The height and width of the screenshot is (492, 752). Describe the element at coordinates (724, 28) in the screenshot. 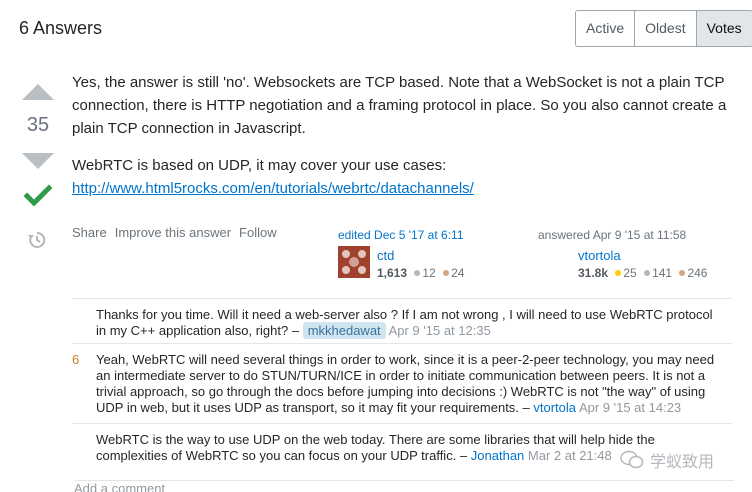

I see `tab-votes: Votes` at that location.